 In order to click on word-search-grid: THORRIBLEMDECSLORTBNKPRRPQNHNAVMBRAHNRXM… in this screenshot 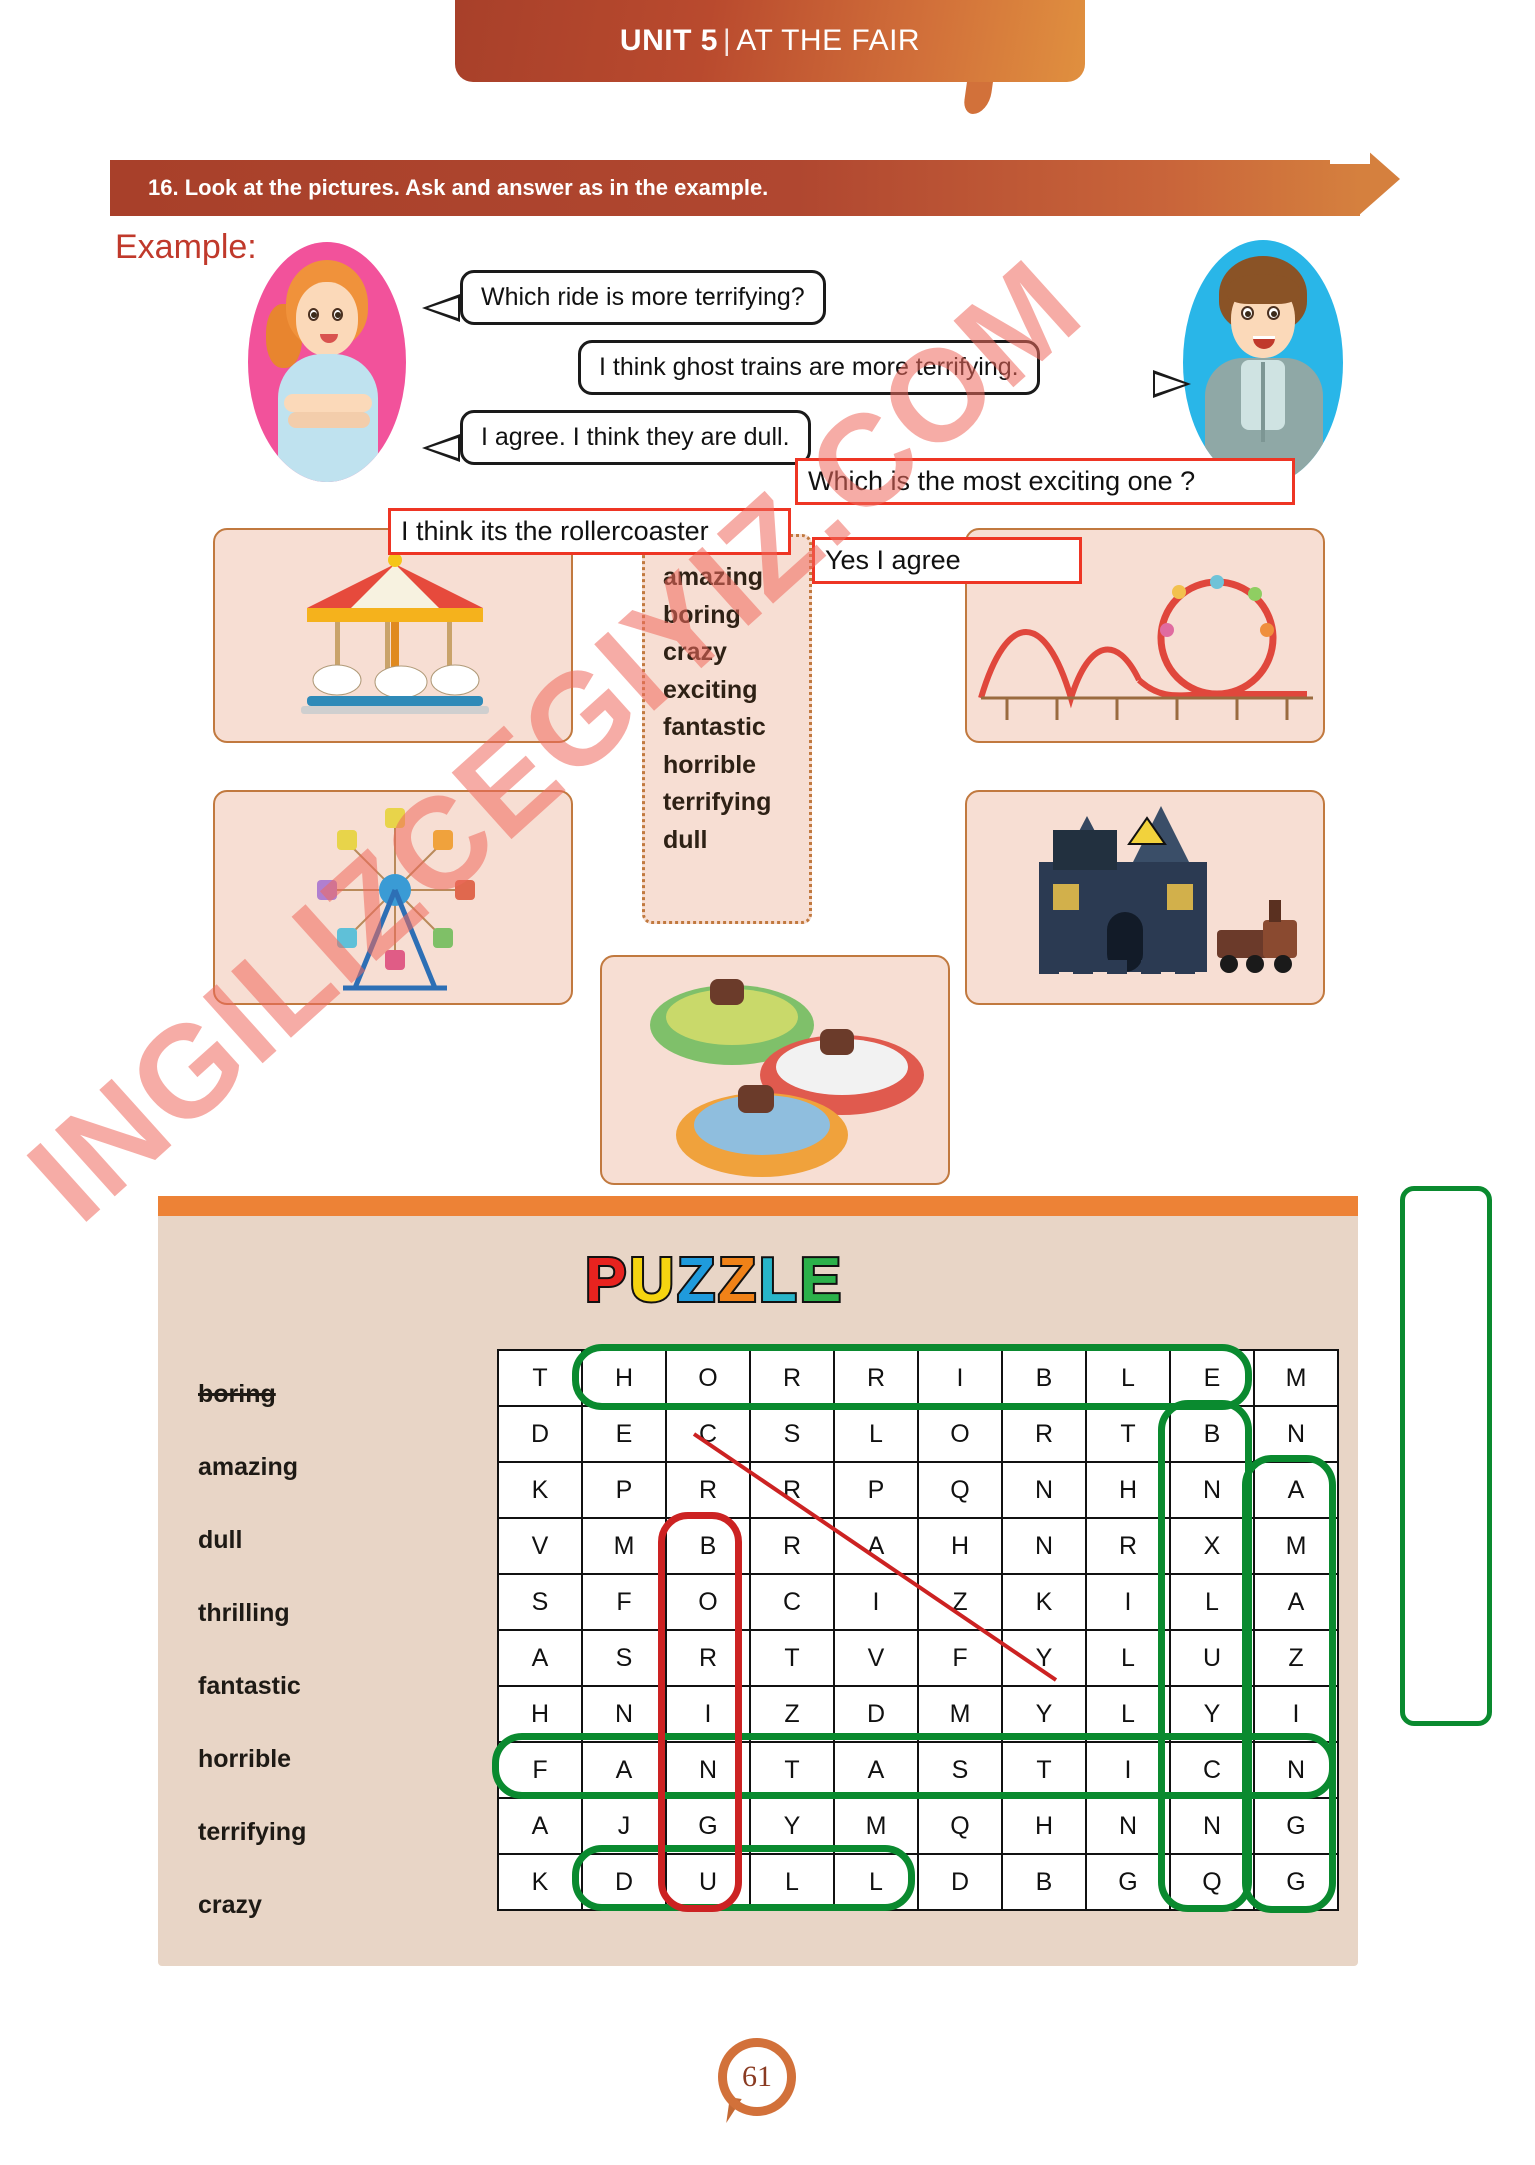, I will do `click(918, 1630)`.